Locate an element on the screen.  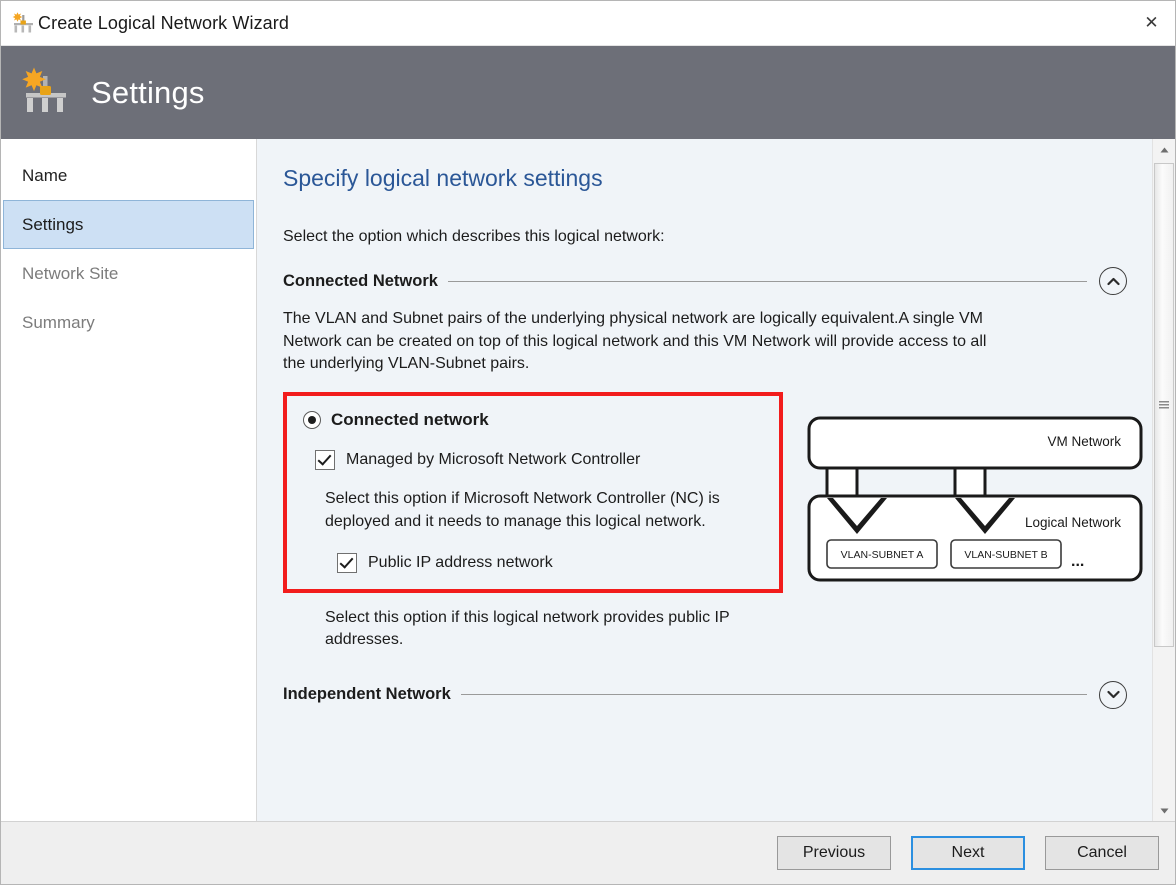
previous-button: Previous is located at coordinates (834, 853).